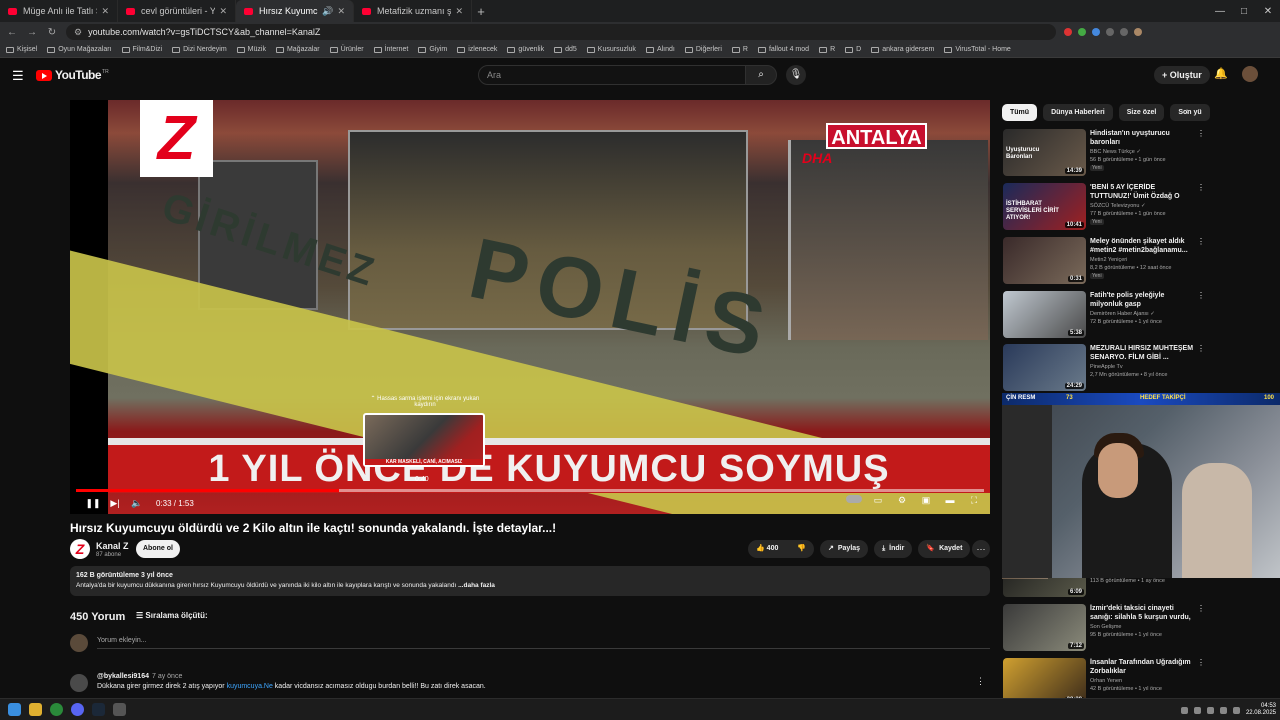 The height and width of the screenshot is (720, 1280). Describe the element at coordinates (18, 76) in the screenshot. I see `menu-icon: ☰` at that location.